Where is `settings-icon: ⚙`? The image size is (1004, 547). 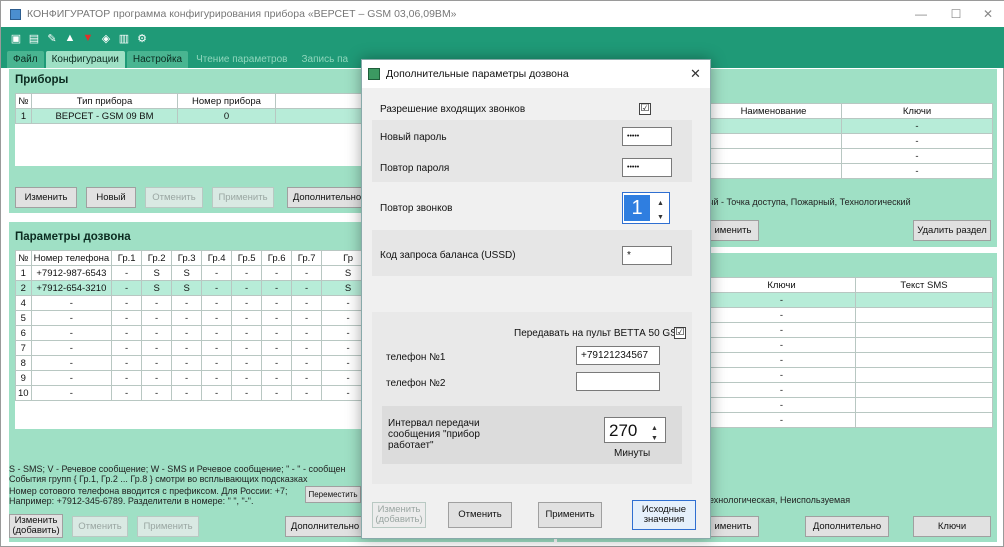 settings-icon: ⚙ is located at coordinates (142, 38).